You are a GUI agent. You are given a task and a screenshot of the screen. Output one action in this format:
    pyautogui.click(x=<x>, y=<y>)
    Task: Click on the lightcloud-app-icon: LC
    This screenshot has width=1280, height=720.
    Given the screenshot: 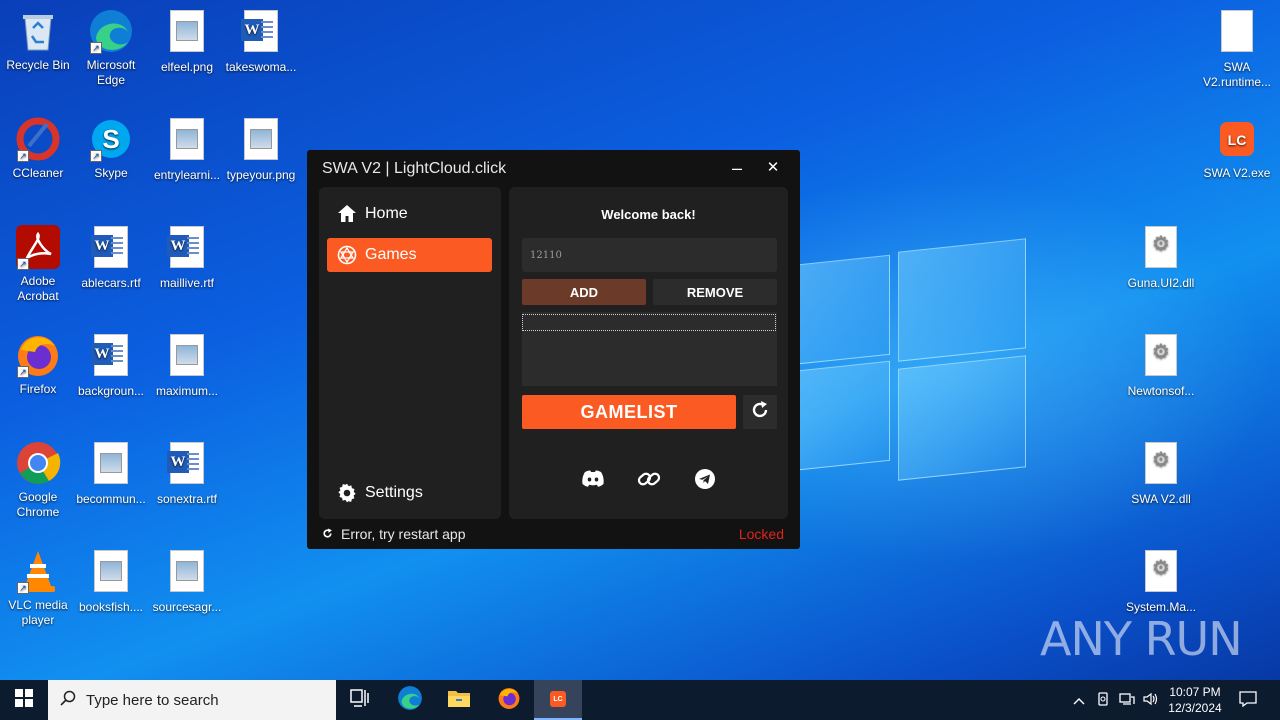 What is the action you would take?
    pyautogui.click(x=1237, y=139)
    